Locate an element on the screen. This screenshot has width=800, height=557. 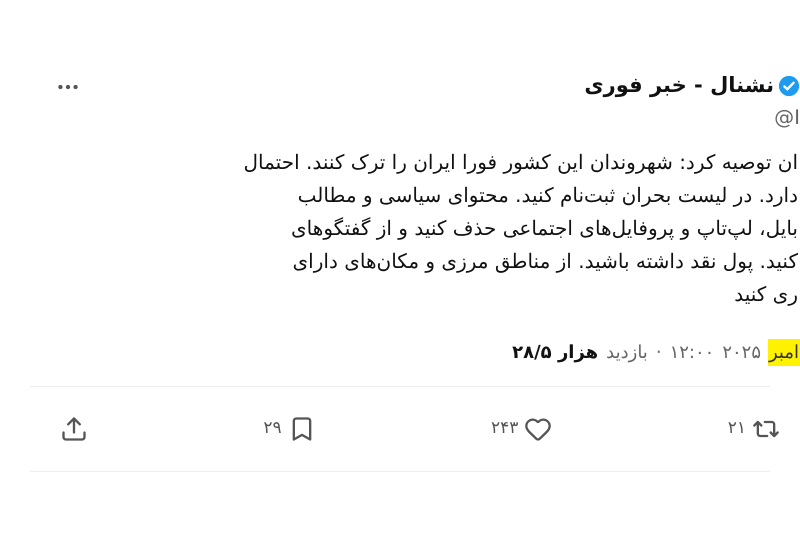
tweet-text-line: دارد. در لیست بحران ثبت‌نام کنید. محتوای سیاسی و مطالب is located at coordinates (547, 195).